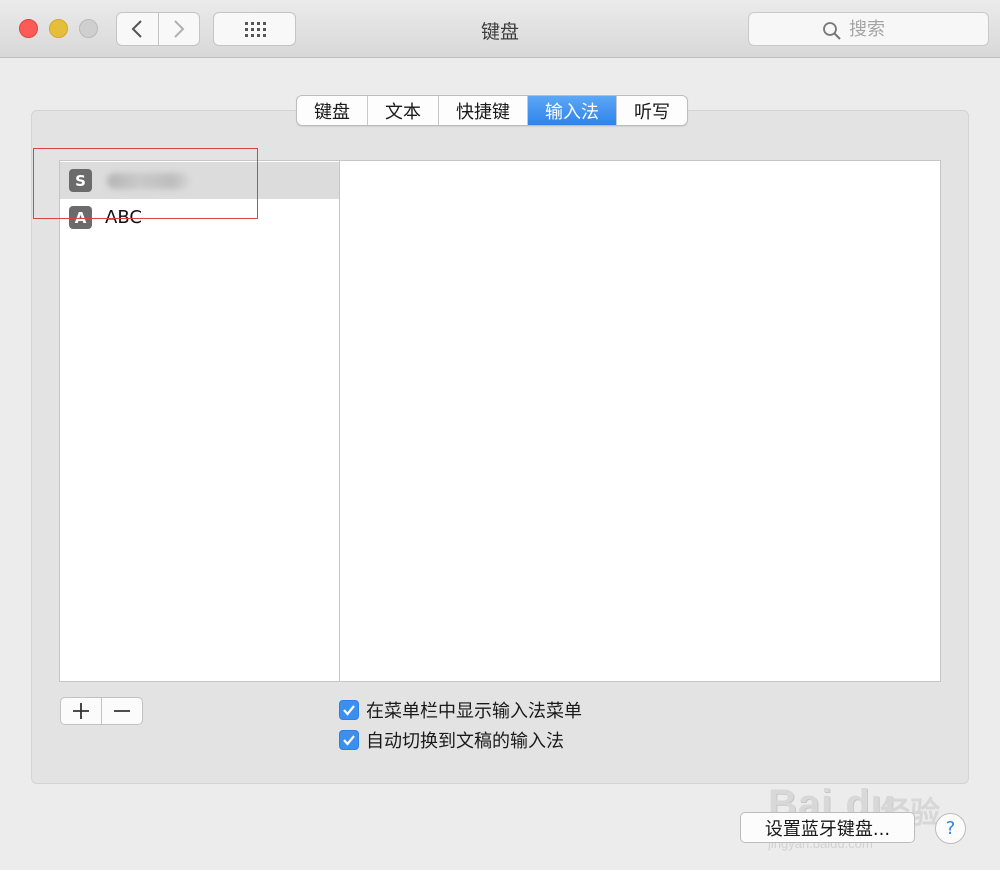  Describe the element at coordinates (914, 29) in the screenshot. I see `search-input` at that location.